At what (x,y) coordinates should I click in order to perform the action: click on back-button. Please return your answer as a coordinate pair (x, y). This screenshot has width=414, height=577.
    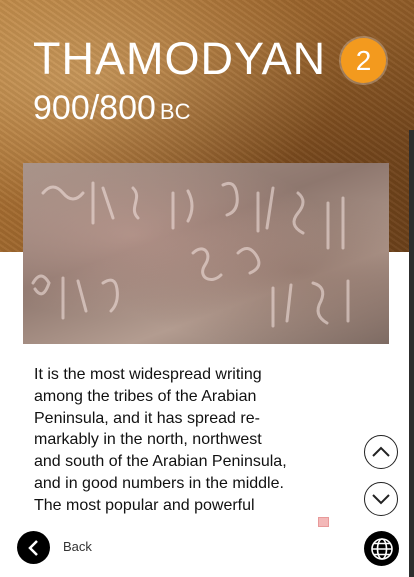
    Looking at the image, I should click on (33, 547).